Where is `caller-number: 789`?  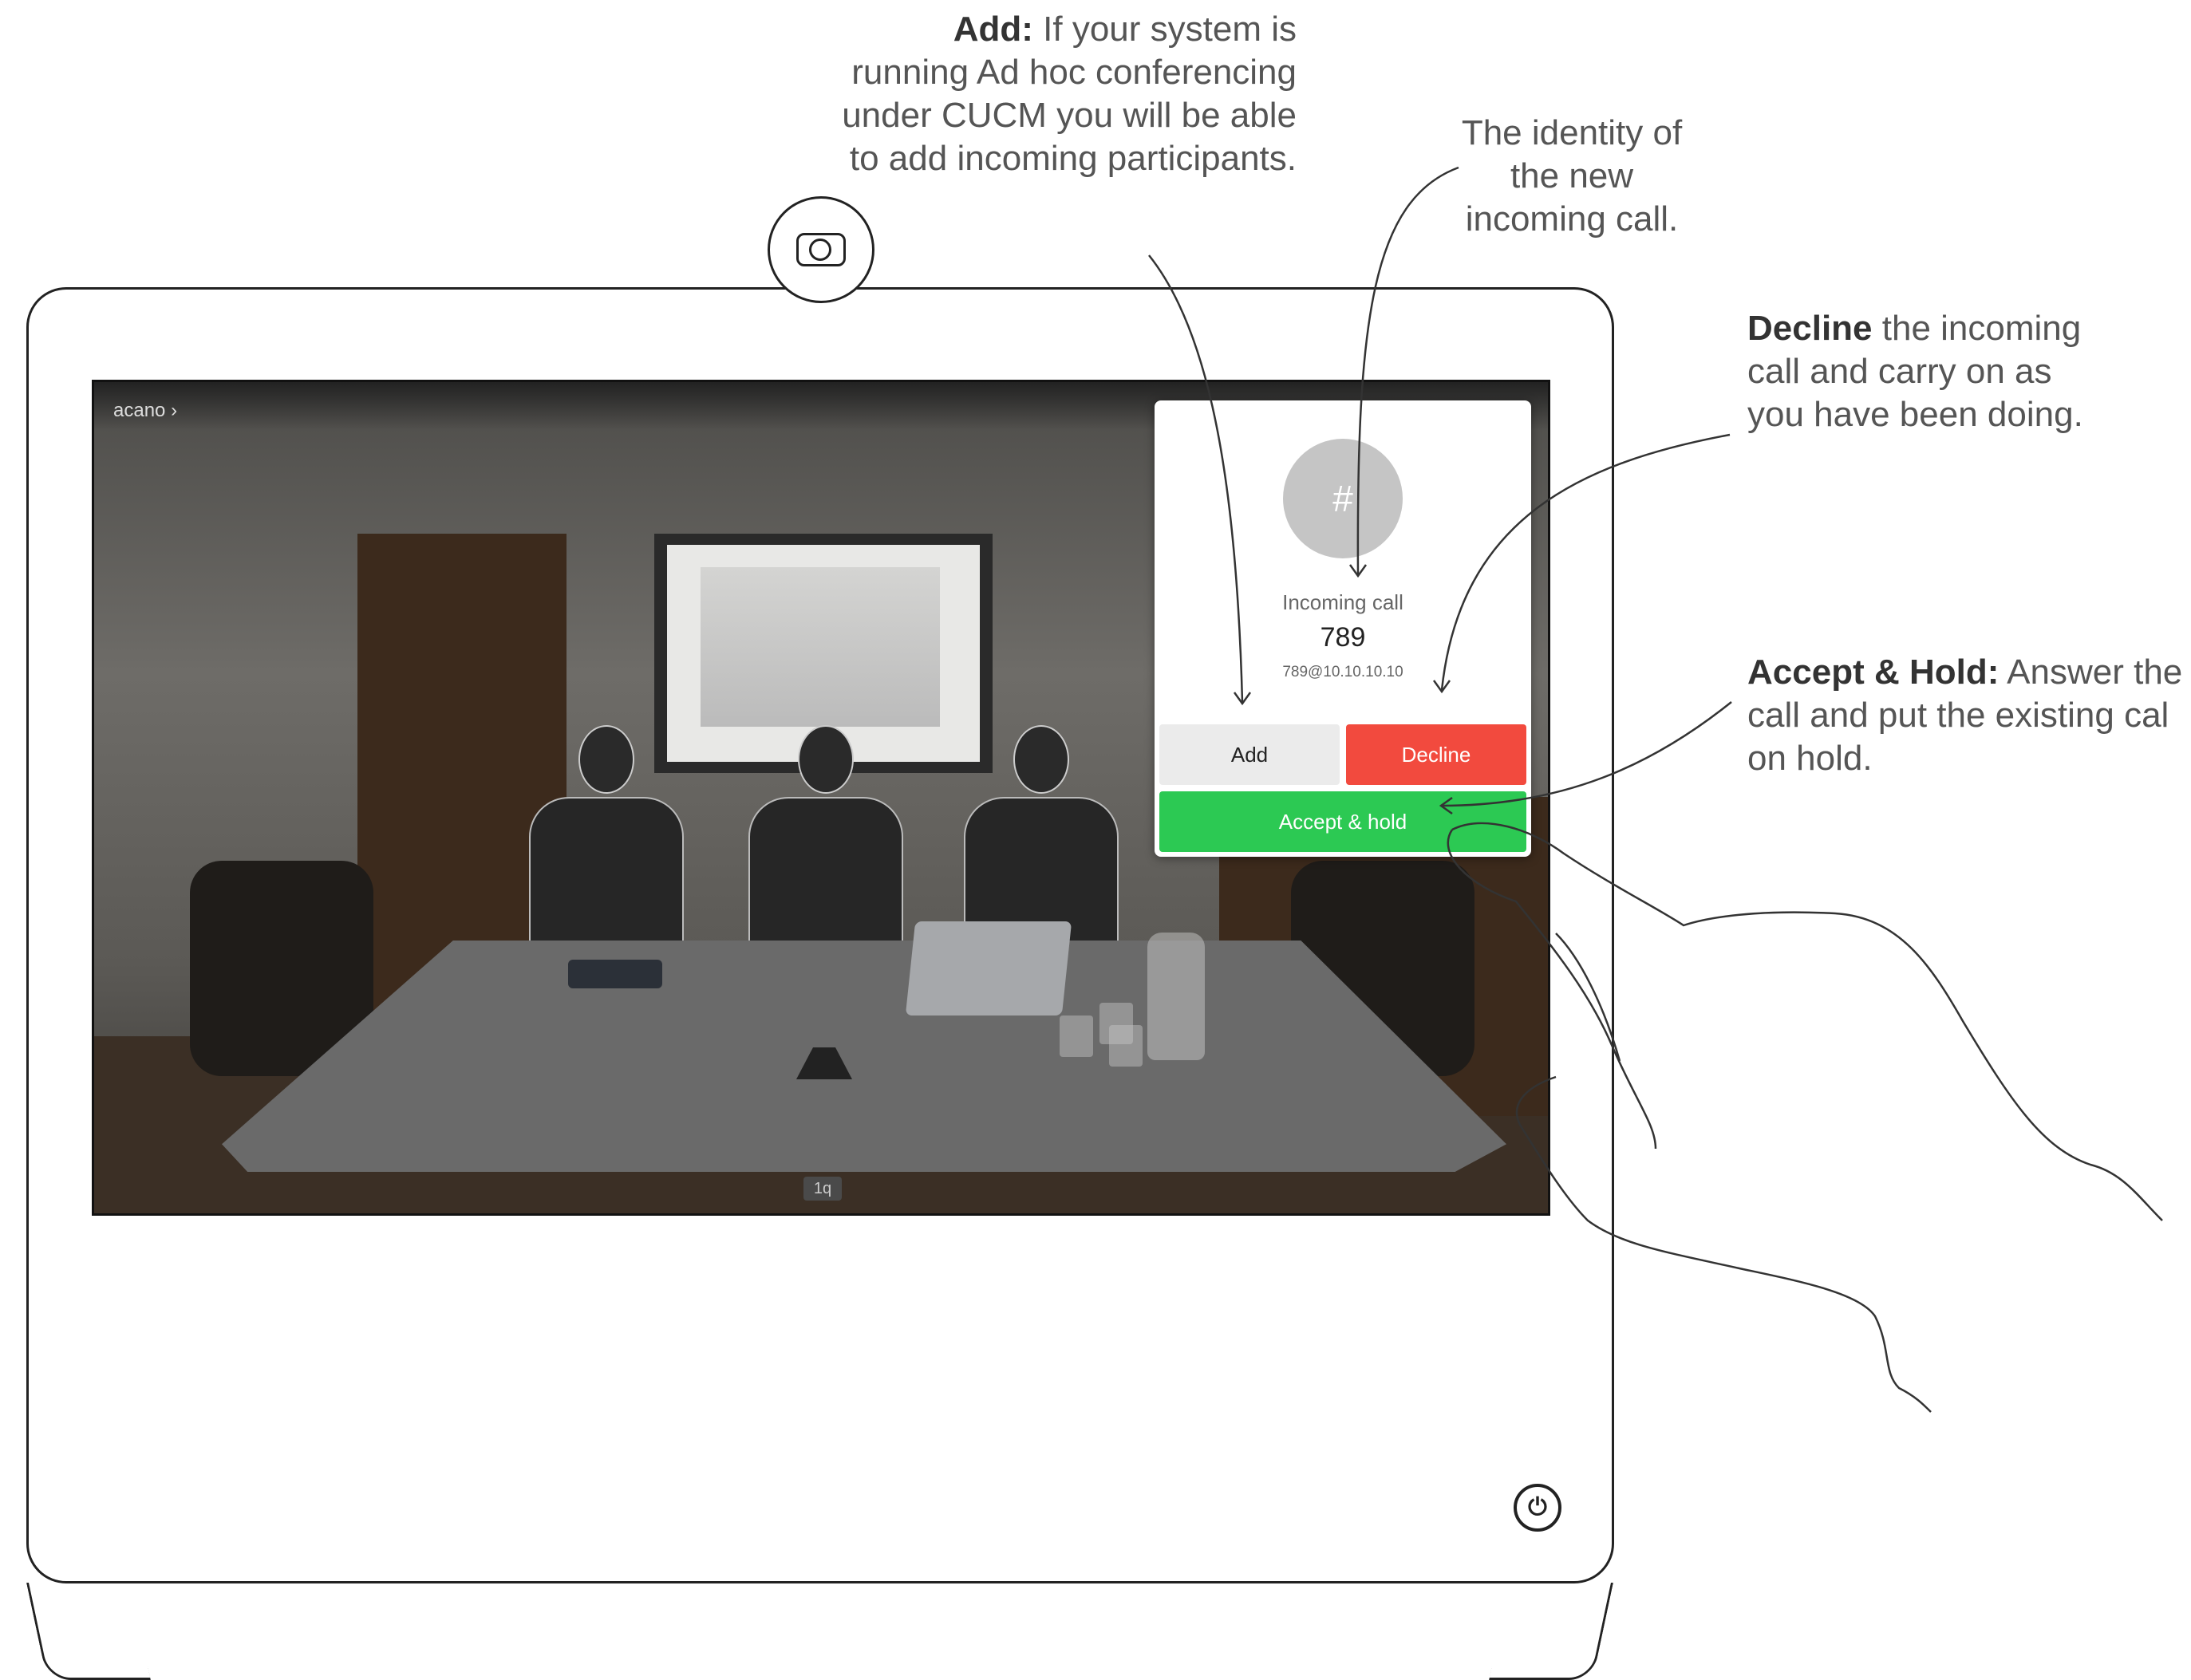 caller-number: 789 is located at coordinates (1343, 637).